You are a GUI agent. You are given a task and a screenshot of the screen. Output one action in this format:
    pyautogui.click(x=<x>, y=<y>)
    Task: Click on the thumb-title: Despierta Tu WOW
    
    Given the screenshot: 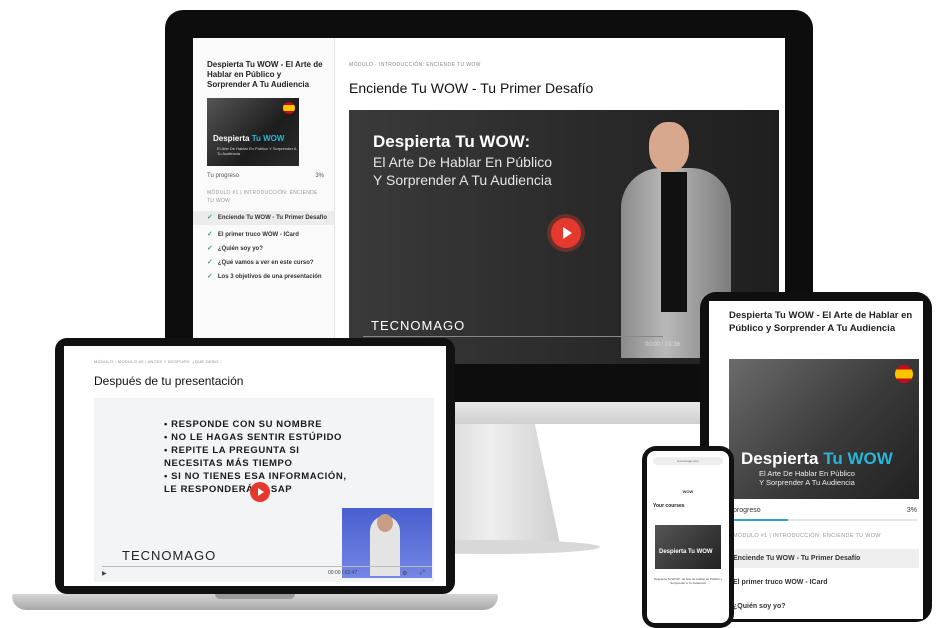 What is the action you would take?
    pyautogui.click(x=249, y=138)
    